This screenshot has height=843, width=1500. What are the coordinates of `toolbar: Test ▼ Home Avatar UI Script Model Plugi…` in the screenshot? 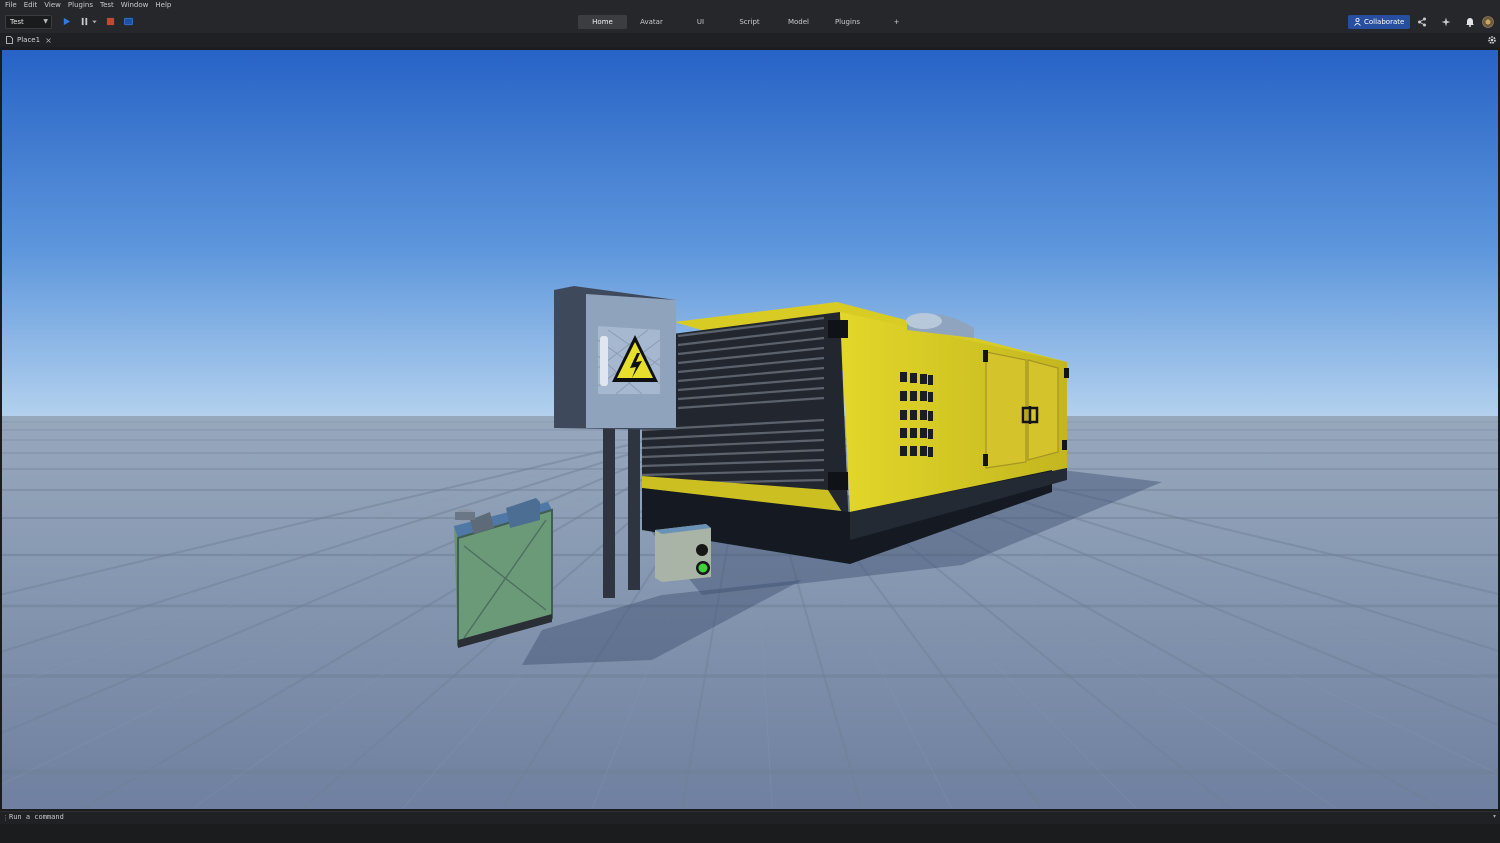 It's located at (750, 22).